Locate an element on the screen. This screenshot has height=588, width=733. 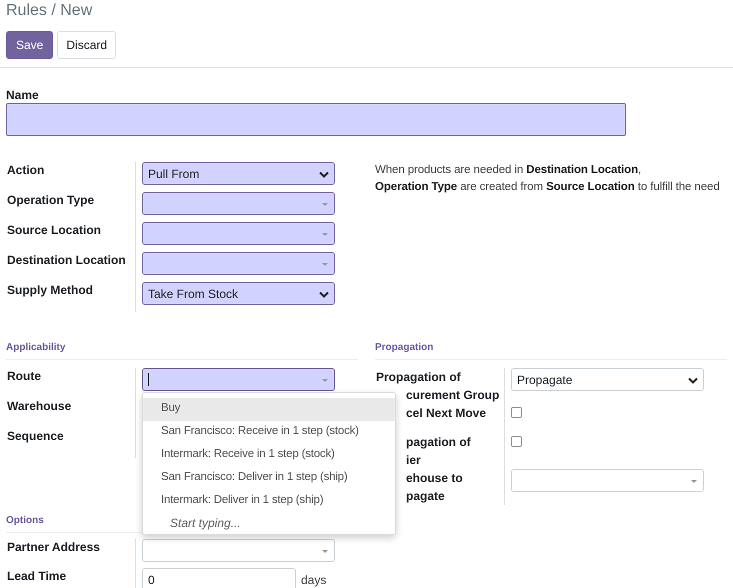
dropdown-option: San Francisco: Receive in 1 step (stock) is located at coordinates (269, 432).